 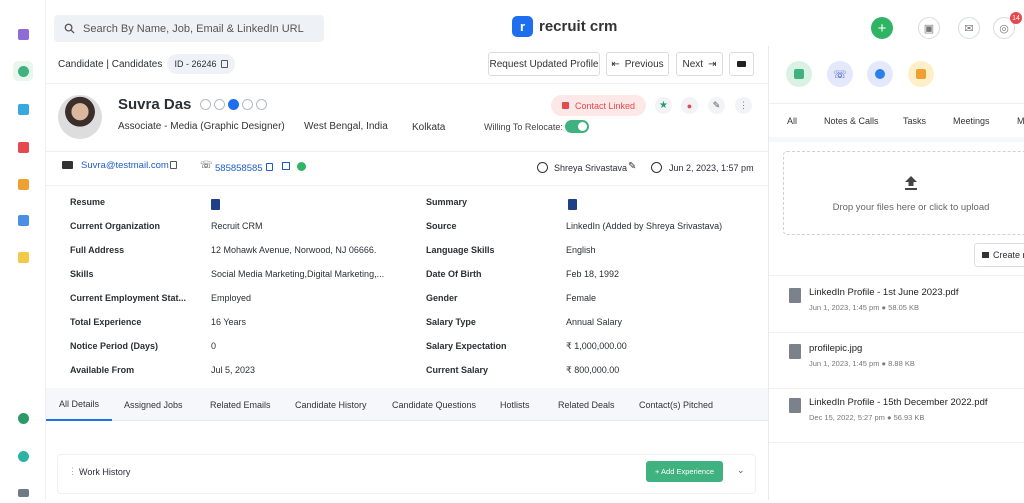 What do you see at coordinates (1020, 120) in the screenshot?
I see `right-tab-more: M` at bounding box center [1020, 120].